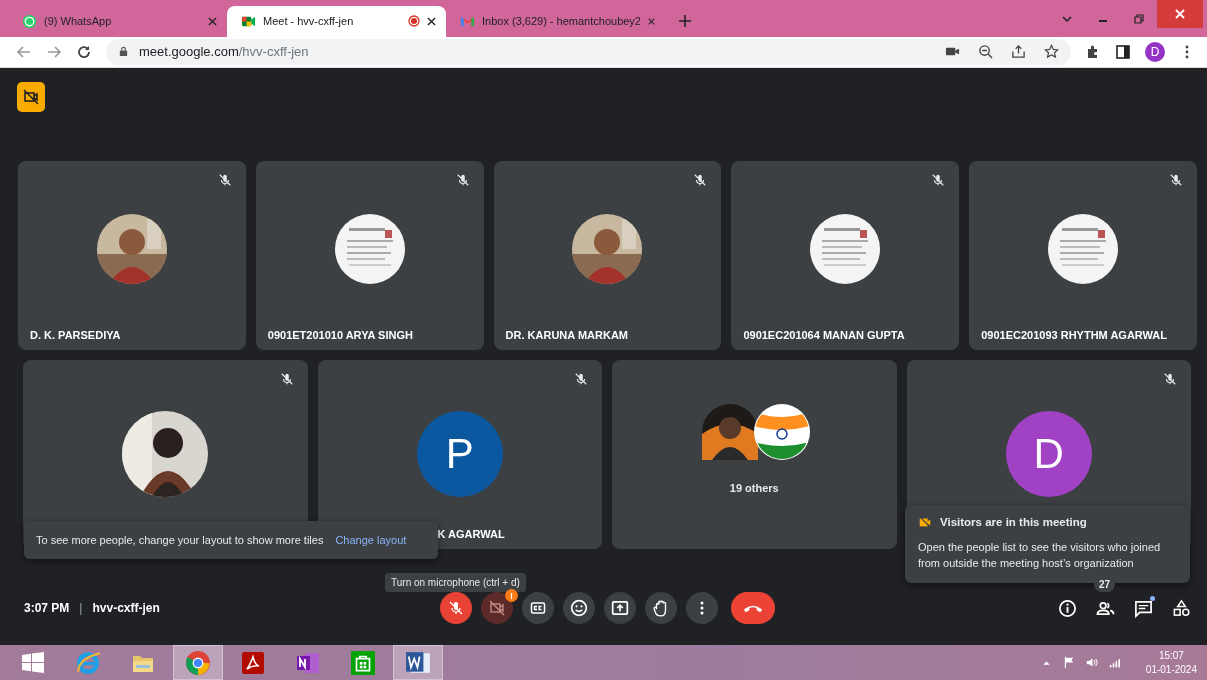 This screenshot has height=680, width=1207. I want to click on meeting-time: 3:07 PM, so click(47, 608).